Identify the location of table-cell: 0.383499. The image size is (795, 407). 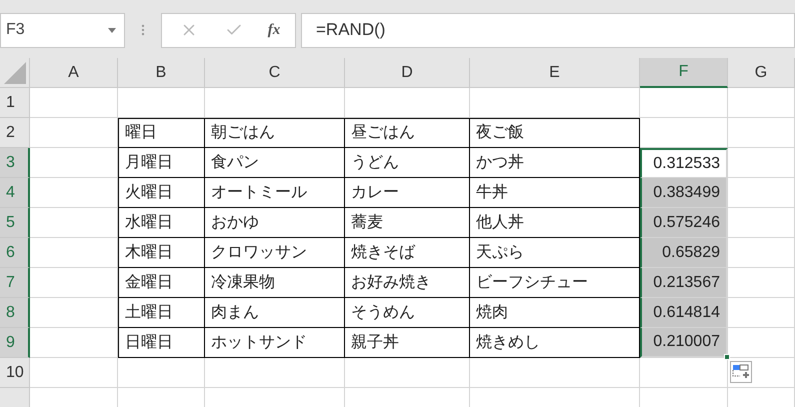
(684, 193).